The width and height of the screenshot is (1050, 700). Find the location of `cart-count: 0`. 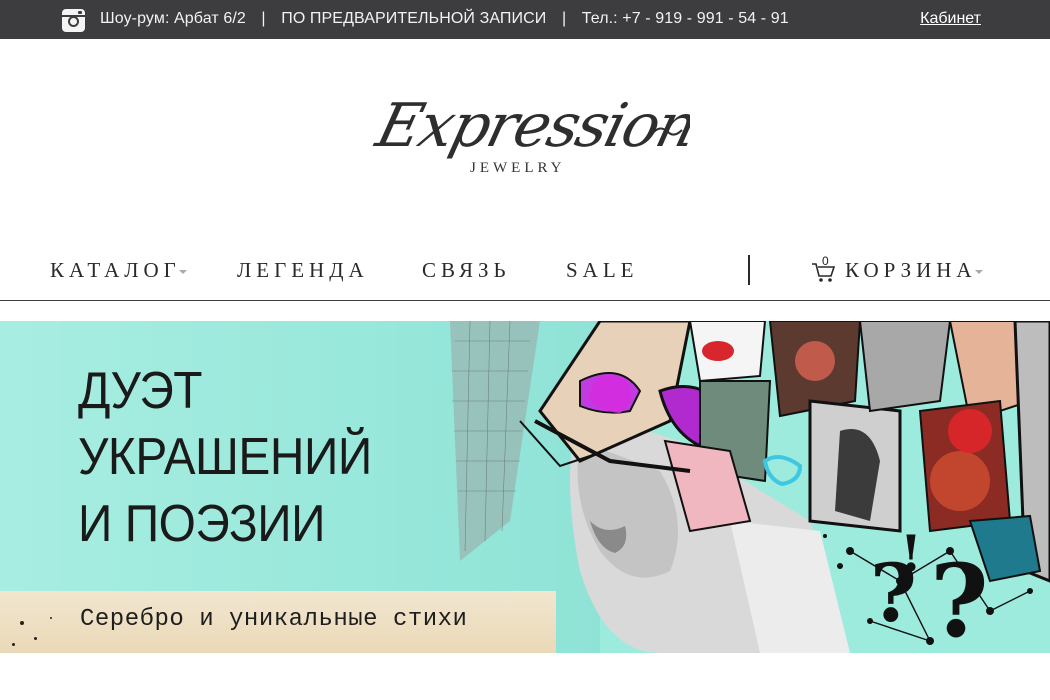

cart-count: 0 is located at coordinates (825, 261).